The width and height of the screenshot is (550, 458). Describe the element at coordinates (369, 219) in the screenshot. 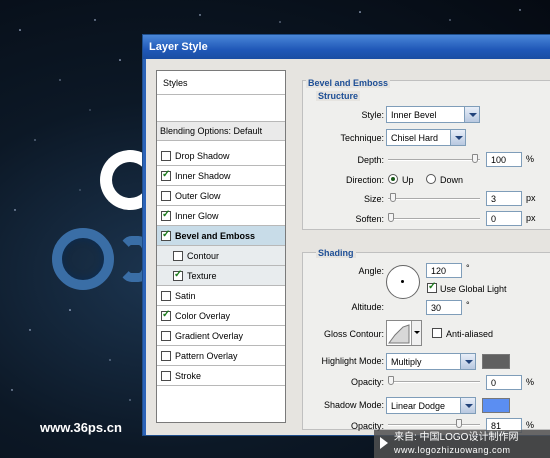

I see `soften-label: Soften:` at that location.